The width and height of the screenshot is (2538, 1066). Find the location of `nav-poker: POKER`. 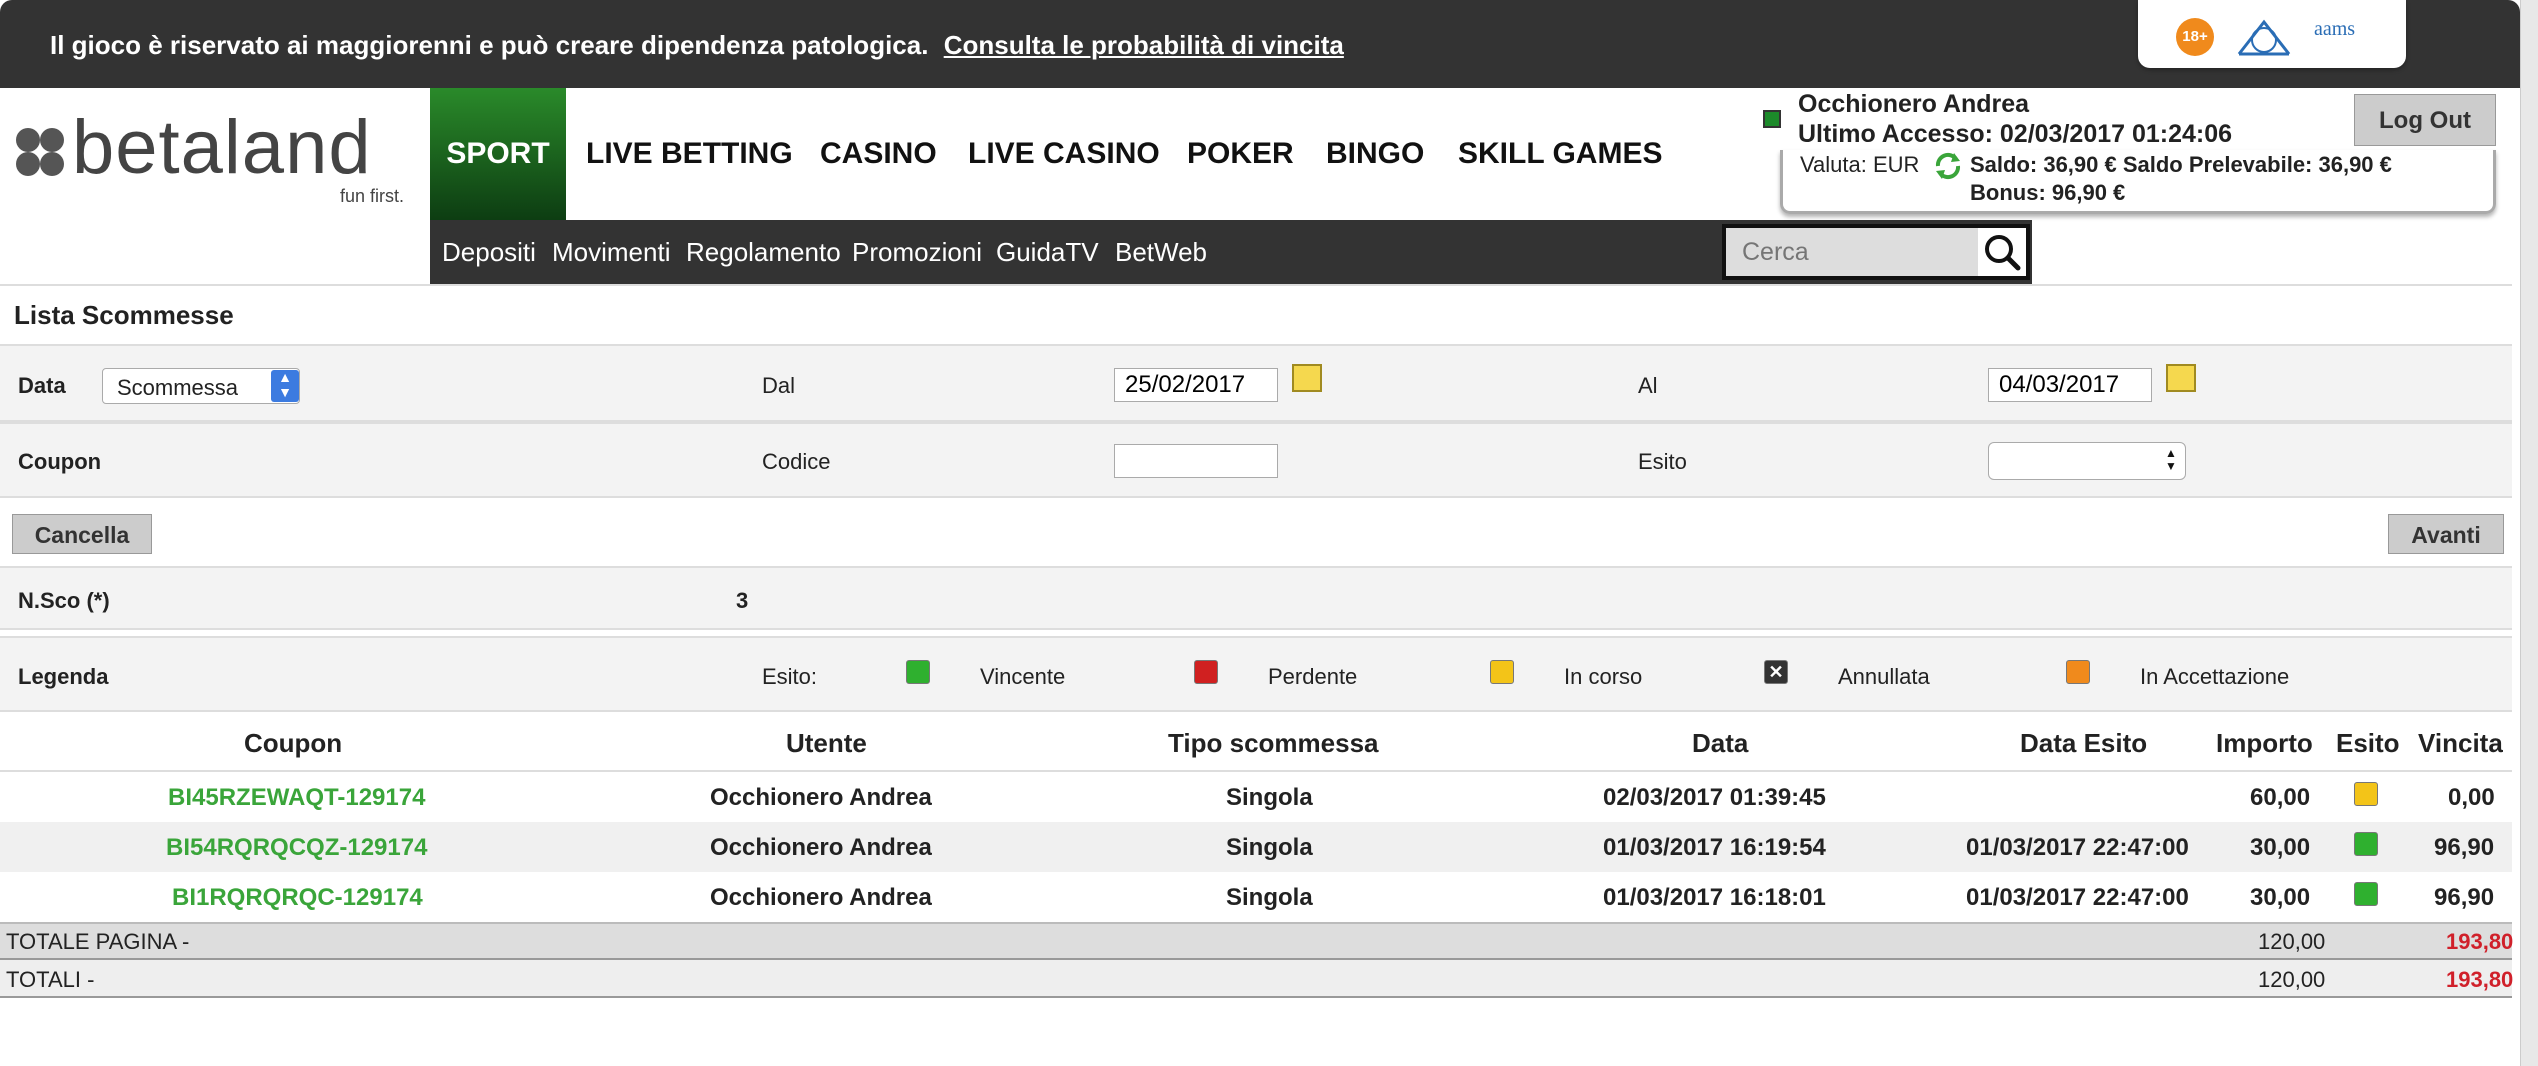

nav-poker: POKER is located at coordinates (1240, 154).